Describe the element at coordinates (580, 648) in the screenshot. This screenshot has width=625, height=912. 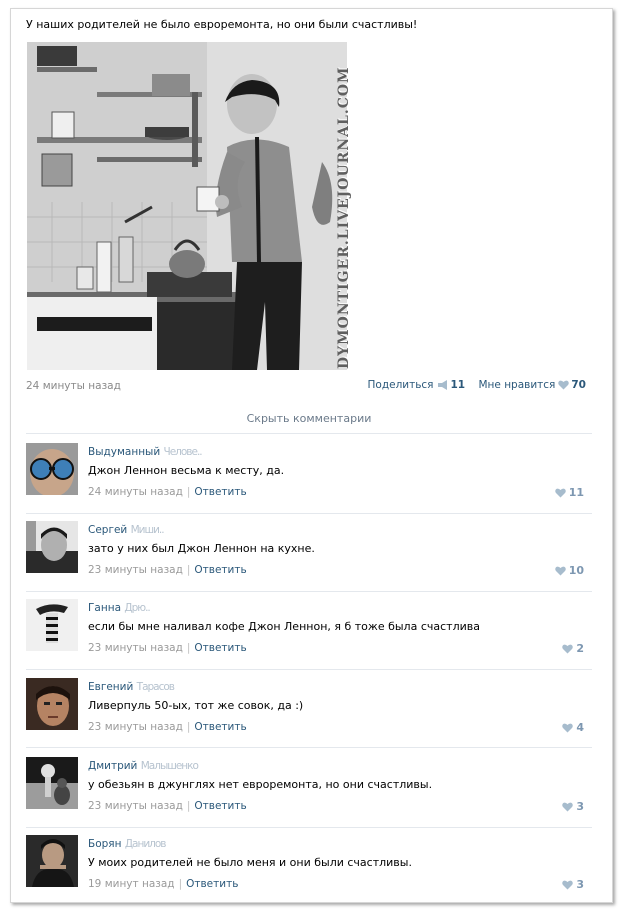
I see `comment-like-count: 2` at that location.